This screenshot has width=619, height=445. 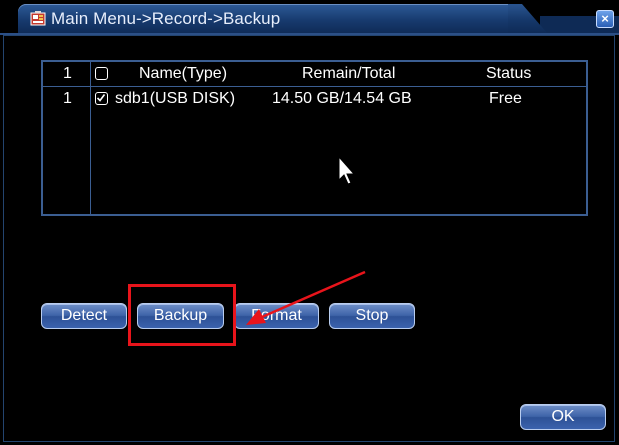 What do you see at coordinates (309, 17) in the screenshot?
I see `title-bar: Main Menu->Record->Backup ×` at bounding box center [309, 17].